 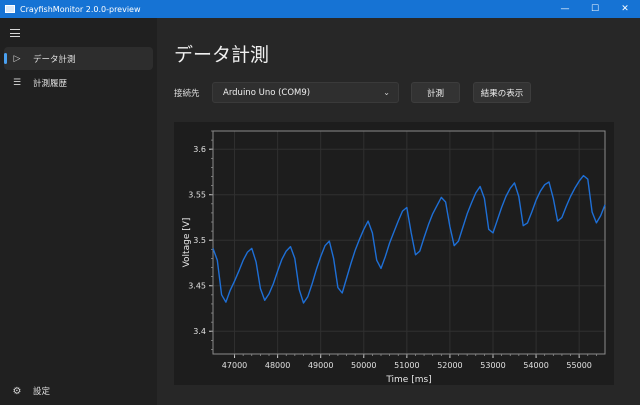 What do you see at coordinates (363, 365) in the screenshot?
I see `x-tick-label: 50000` at bounding box center [363, 365].